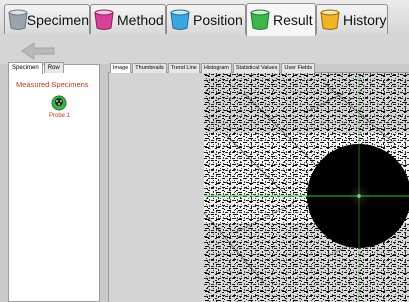  Describe the element at coordinates (140, 19) in the screenshot. I see `tab-method-label: Method` at that location.